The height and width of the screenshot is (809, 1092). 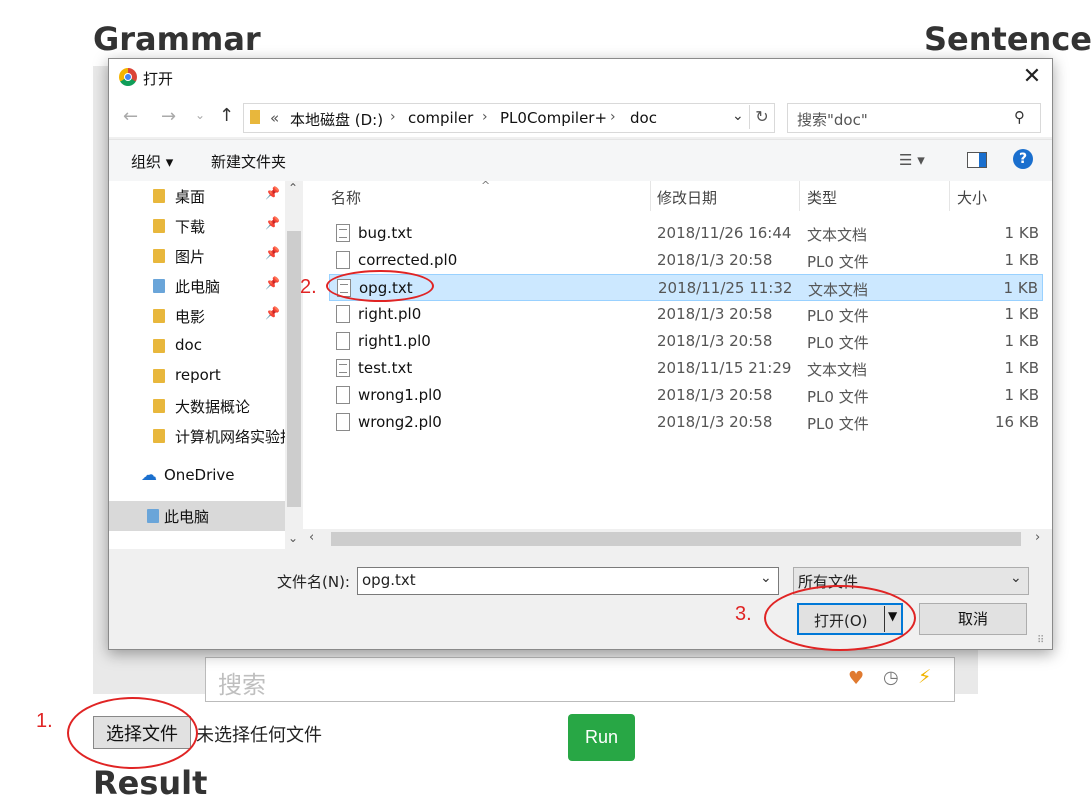 I want to click on column-header-name: 名称, so click(x=346, y=197).